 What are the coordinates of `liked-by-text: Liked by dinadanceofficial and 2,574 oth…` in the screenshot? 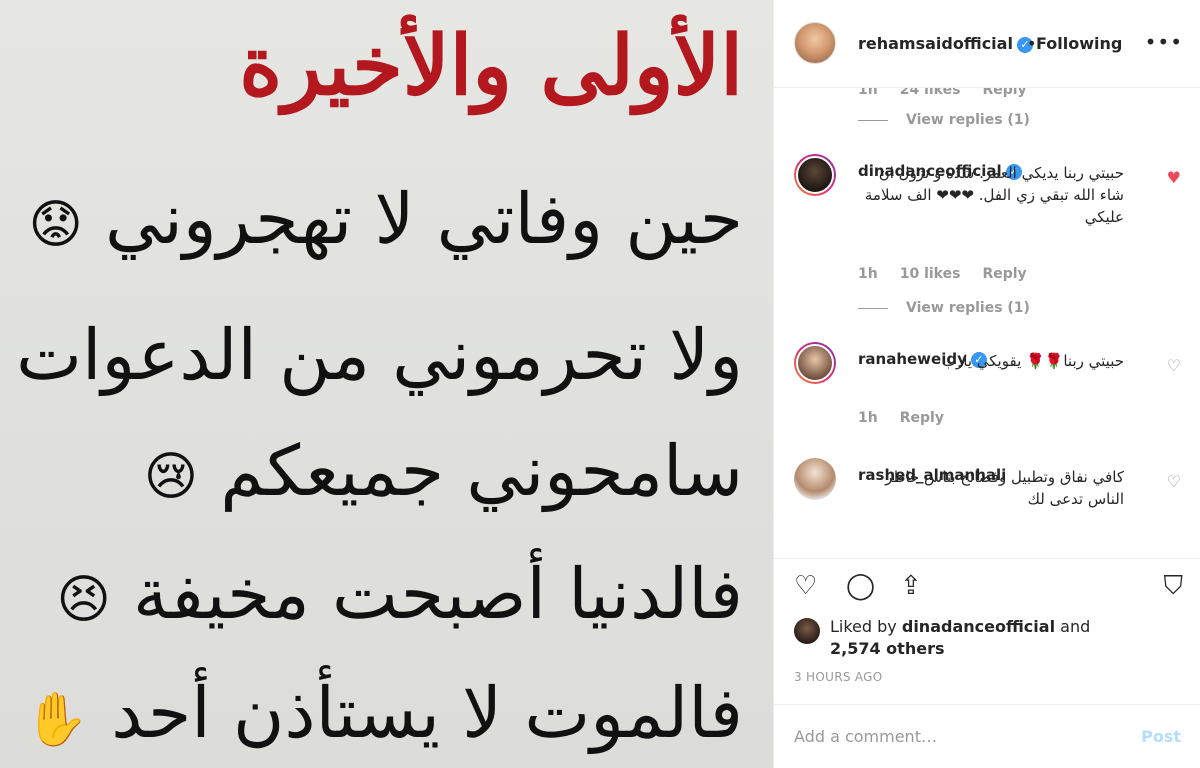 It's located at (960, 638).